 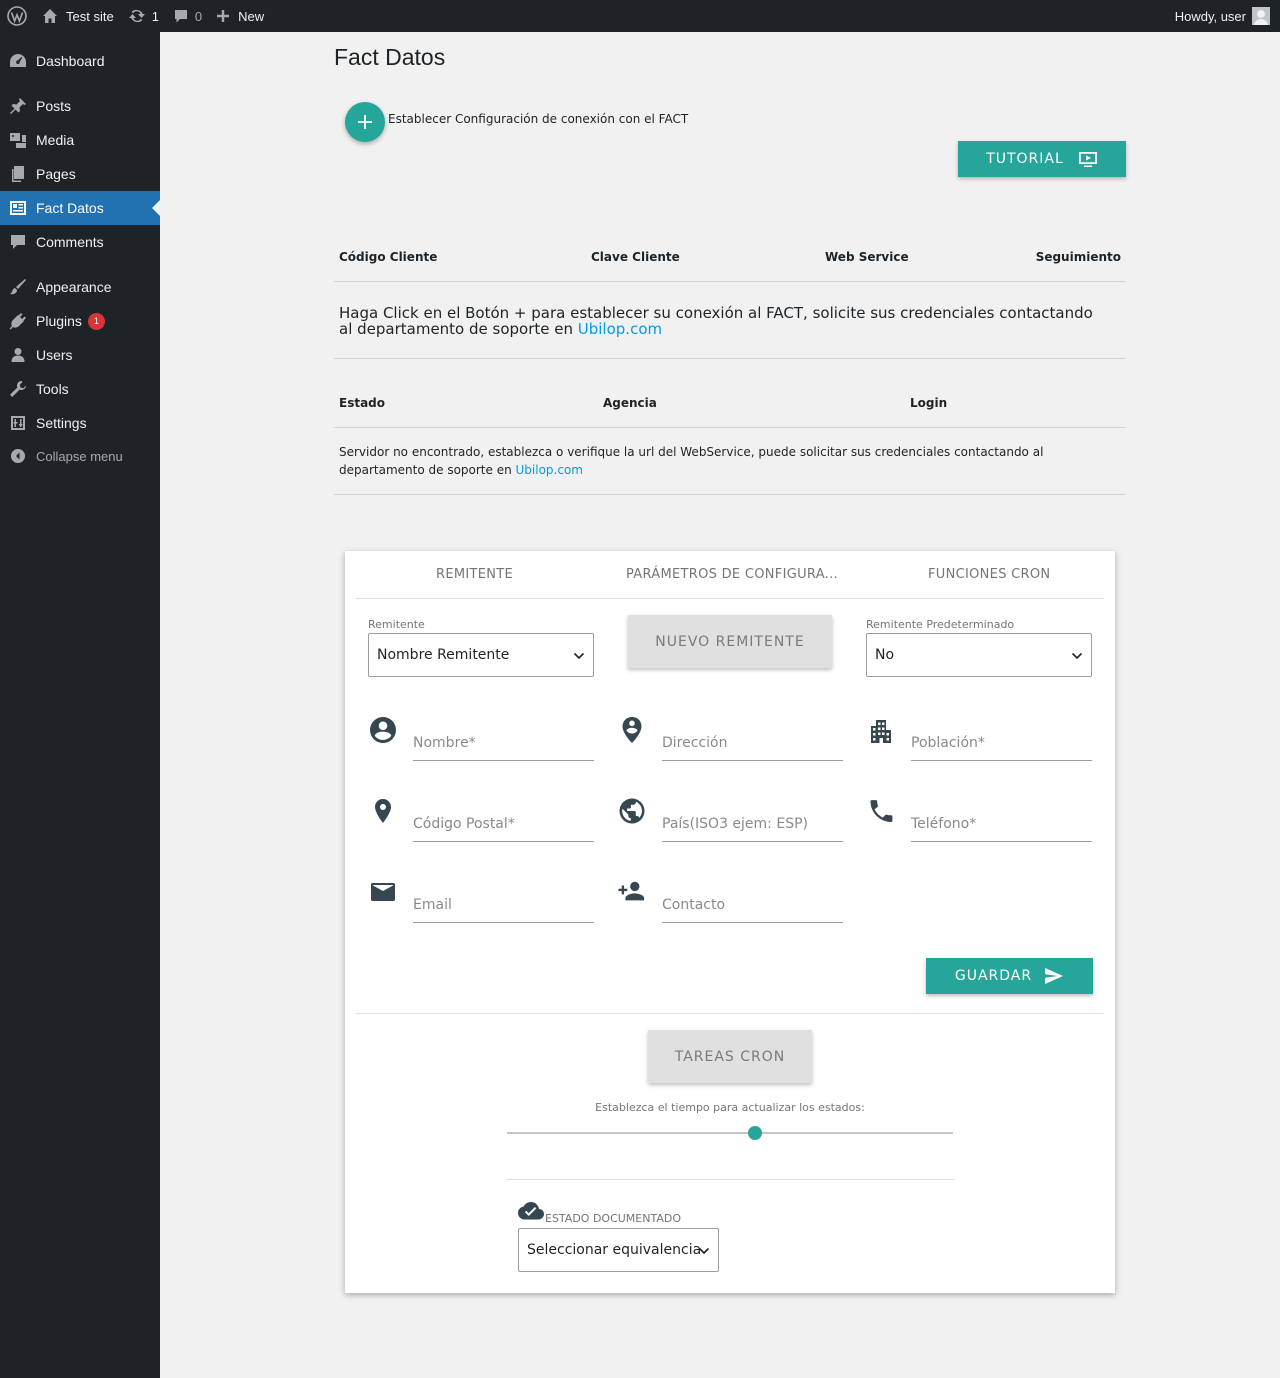 I want to click on remitente-label: Remitente, so click(x=396, y=624).